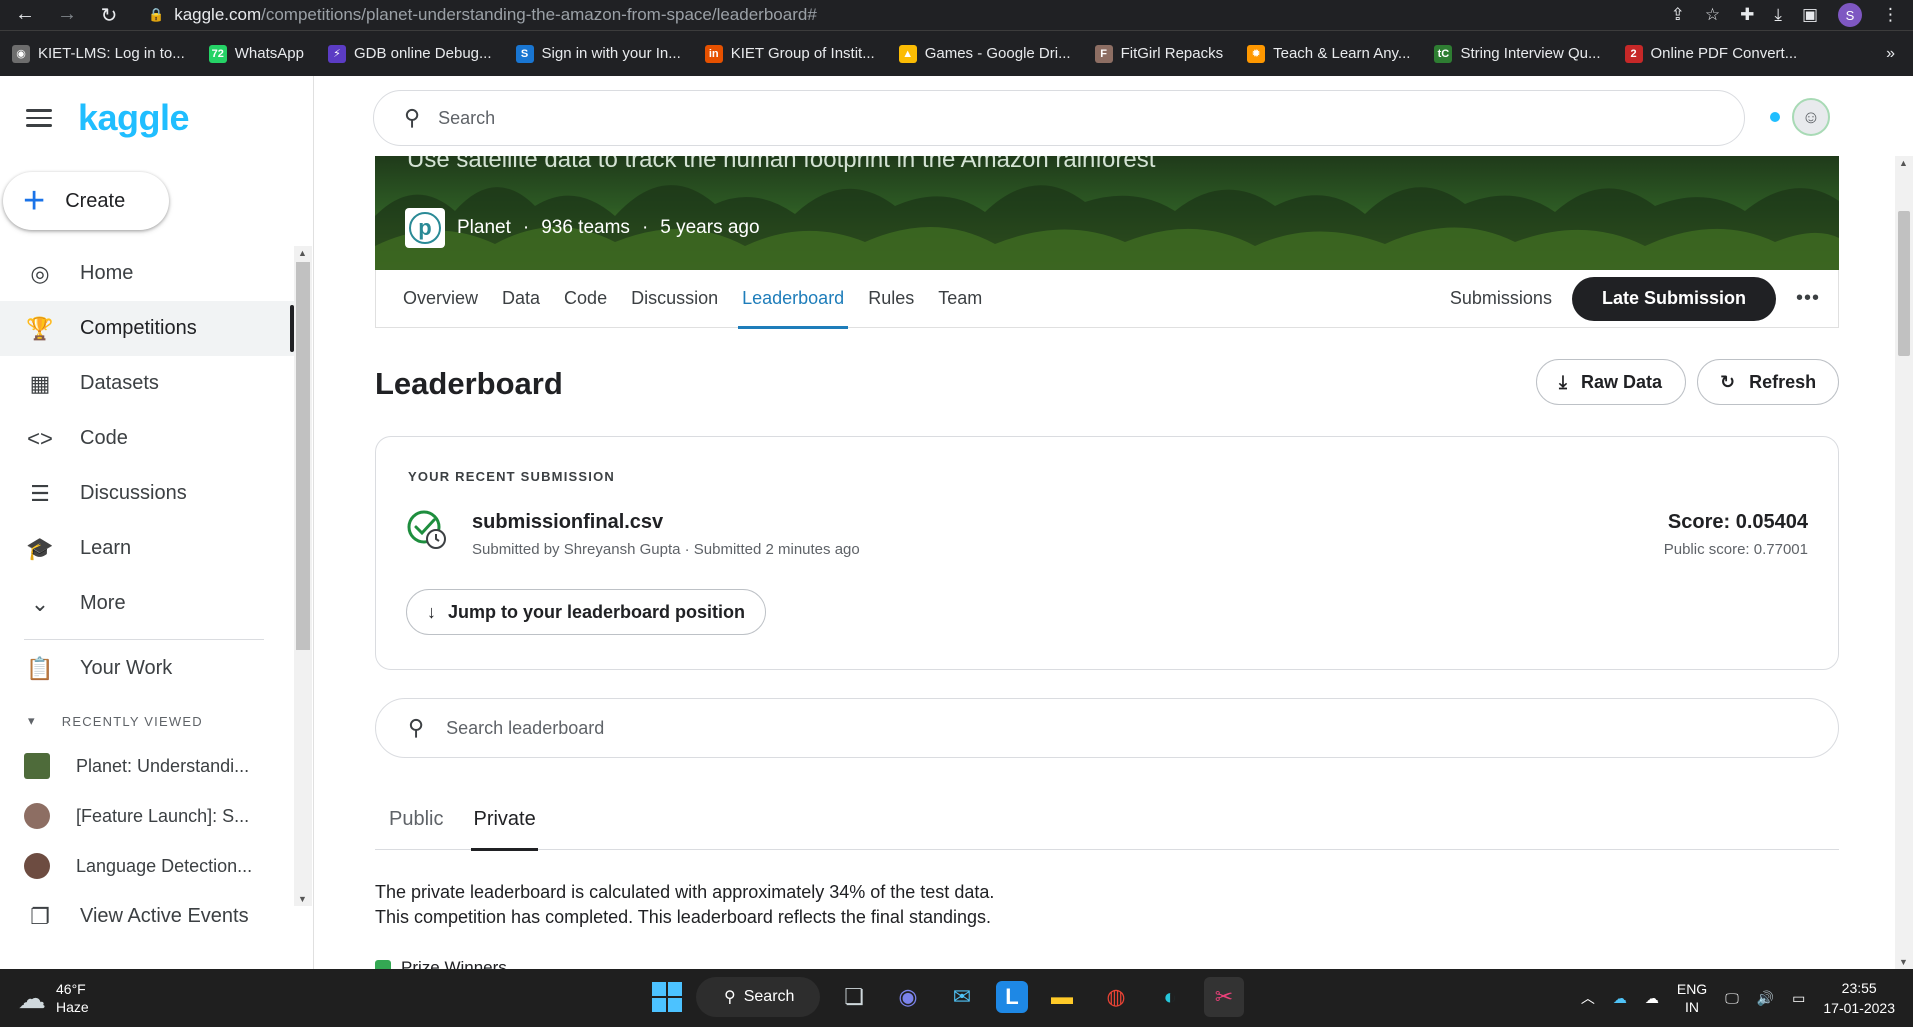  I want to click on edge-icon: ◐, so click(1170, 997).